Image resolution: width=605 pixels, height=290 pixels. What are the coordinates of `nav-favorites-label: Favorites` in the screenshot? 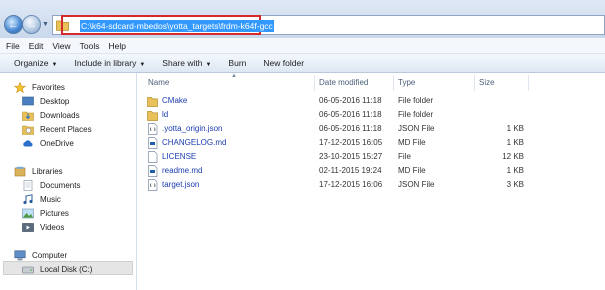 It's located at (48, 87).